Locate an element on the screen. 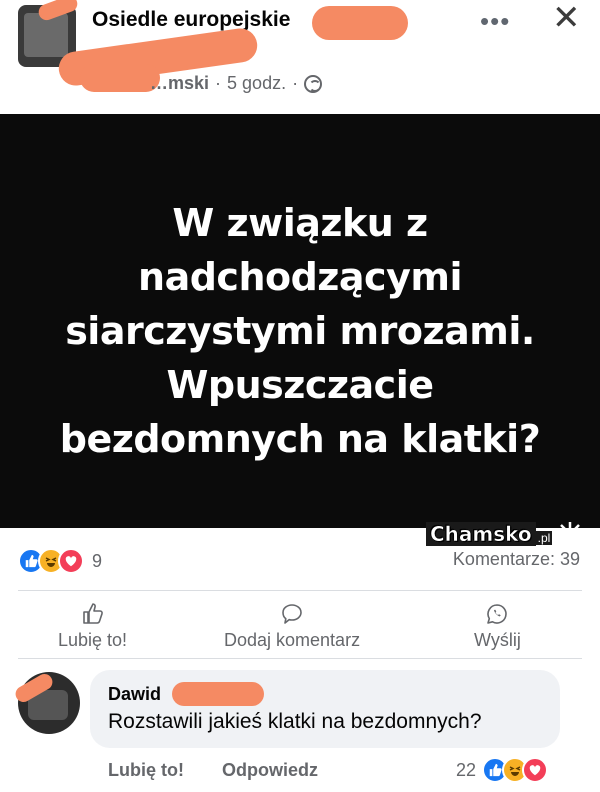 This screenshot has width=600, height=792. group-name: Osiedle europejskie is located at coordinates (191, 20).